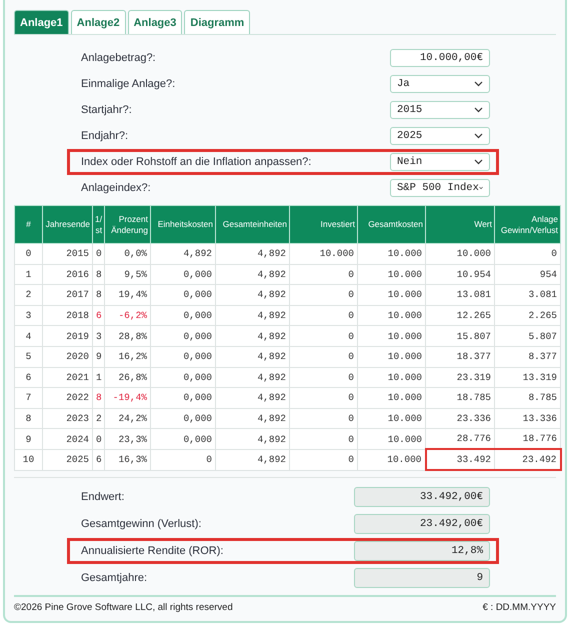 Image resolution: width=570 pixels, height=625 pixels. Describe the element at coordinates (67, 439) in the screenshot. I see `table-cell: 2024` at that location.